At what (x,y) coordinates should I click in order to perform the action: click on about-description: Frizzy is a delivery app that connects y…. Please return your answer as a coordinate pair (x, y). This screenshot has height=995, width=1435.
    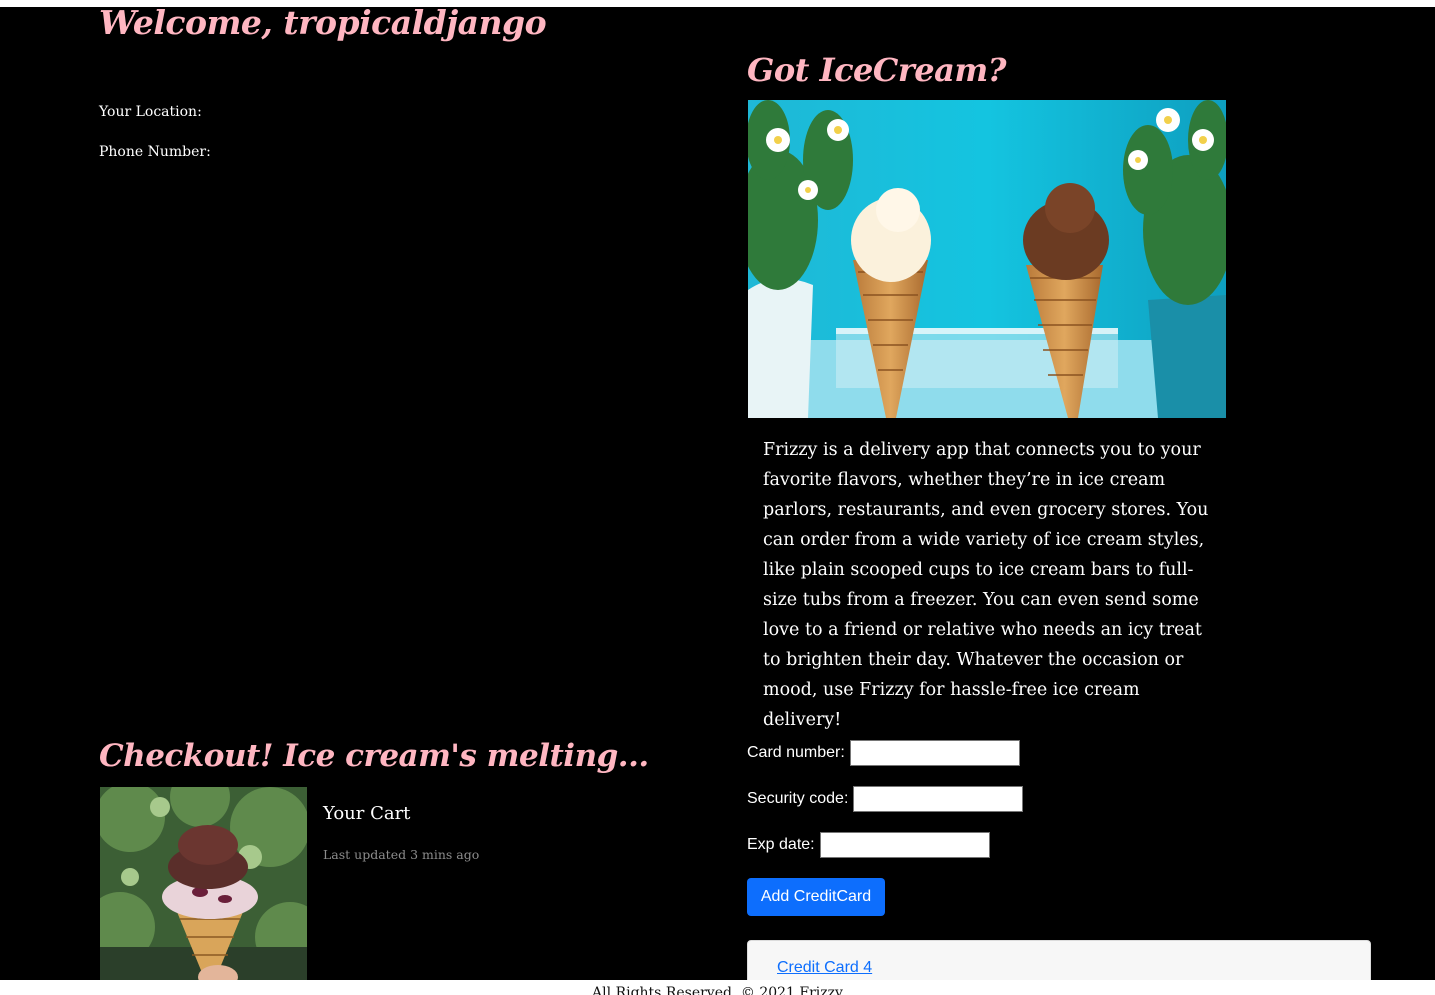
    Looking at the image, I should click on (986, 585).